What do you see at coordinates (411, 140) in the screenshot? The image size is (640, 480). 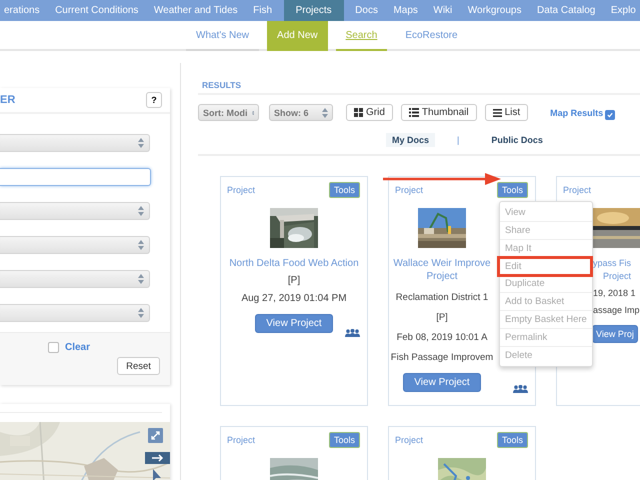 I see `doc-tab: My Docs` at bounding box center [411, 140].